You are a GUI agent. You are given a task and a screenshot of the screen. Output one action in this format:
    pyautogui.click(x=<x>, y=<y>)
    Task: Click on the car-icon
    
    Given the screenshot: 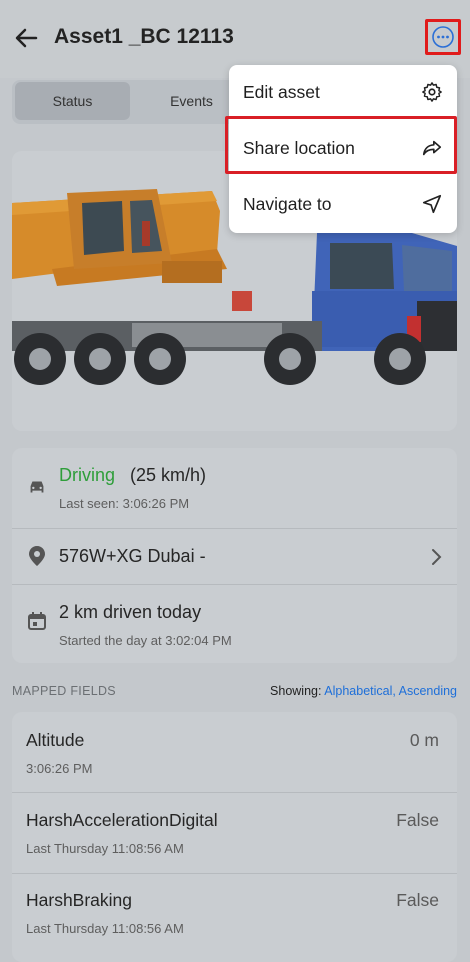 What is the action you would take?
    pyautogui.click(x=37, y=487)
    